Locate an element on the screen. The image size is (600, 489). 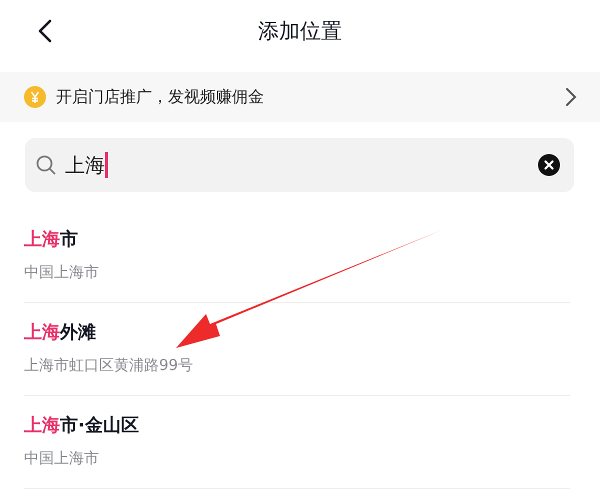
banner-text: 开启门店推广，发视频赚佣金 is located at coordinates (160, 97).